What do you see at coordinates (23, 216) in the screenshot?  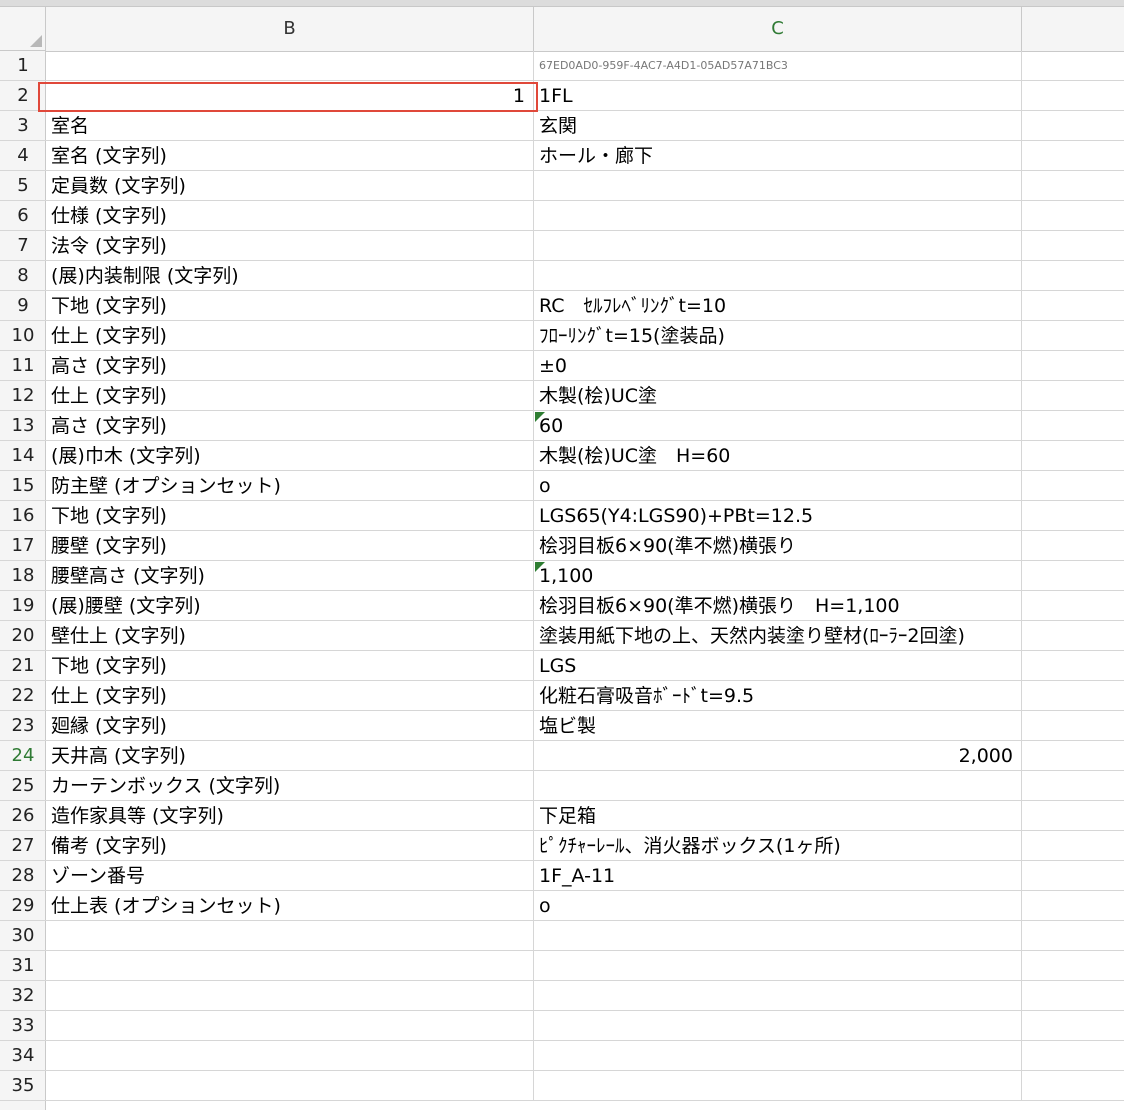 I see `row-number: 6` at bounding box center [23, 216].